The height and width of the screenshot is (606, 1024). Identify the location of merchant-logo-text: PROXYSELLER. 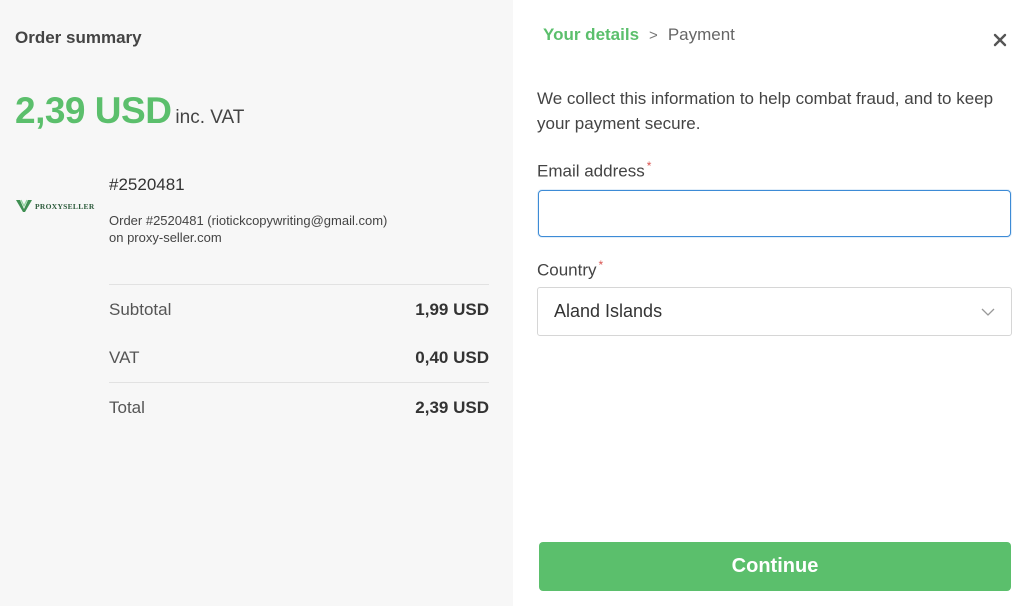
(65, 206).